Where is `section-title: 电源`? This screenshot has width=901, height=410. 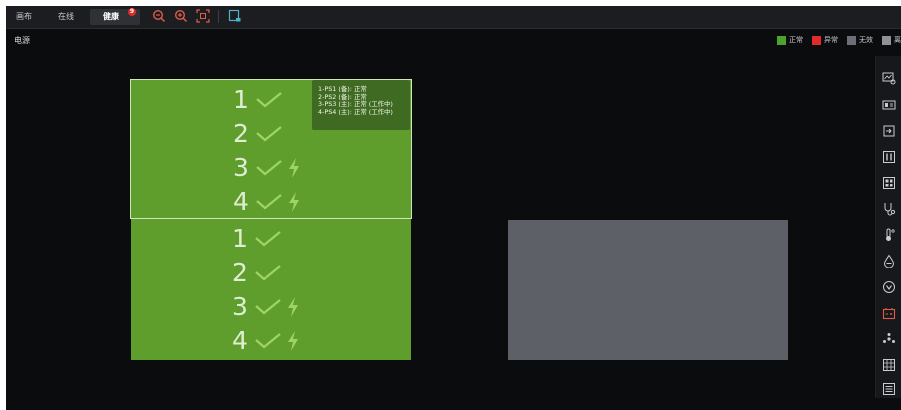
section-title: 电源 is located at coordinates (22, 40).